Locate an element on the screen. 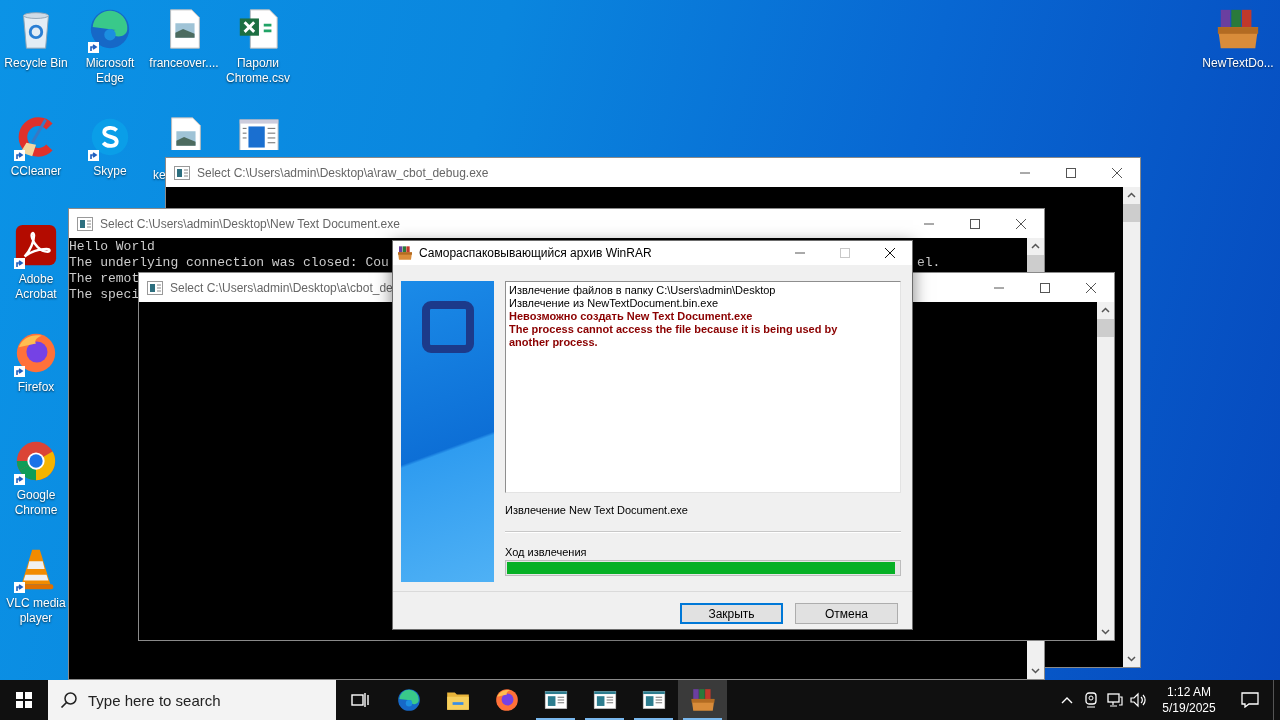 The height and width of the screenshot is (720, 1280). log-line: Извлечение из NewTextDocument.bin.exe is located at coordinates (614, 303).